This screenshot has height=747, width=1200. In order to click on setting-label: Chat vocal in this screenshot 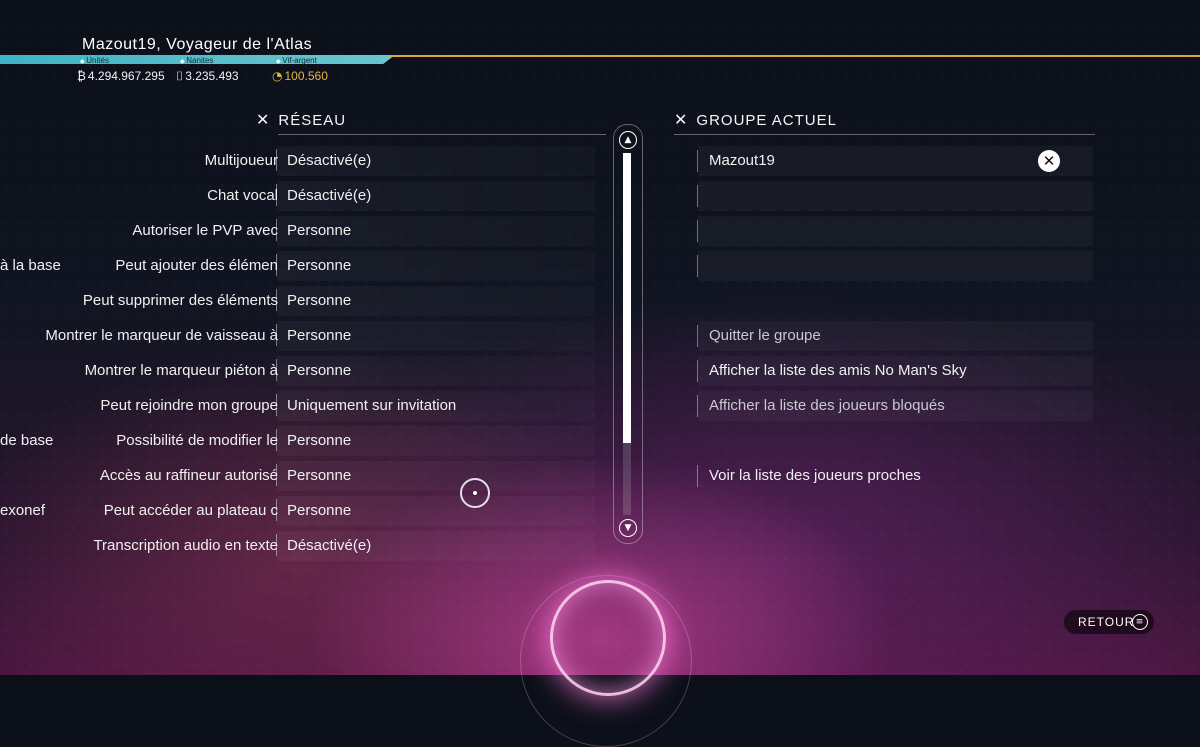, I will do `click(242, 195)`.